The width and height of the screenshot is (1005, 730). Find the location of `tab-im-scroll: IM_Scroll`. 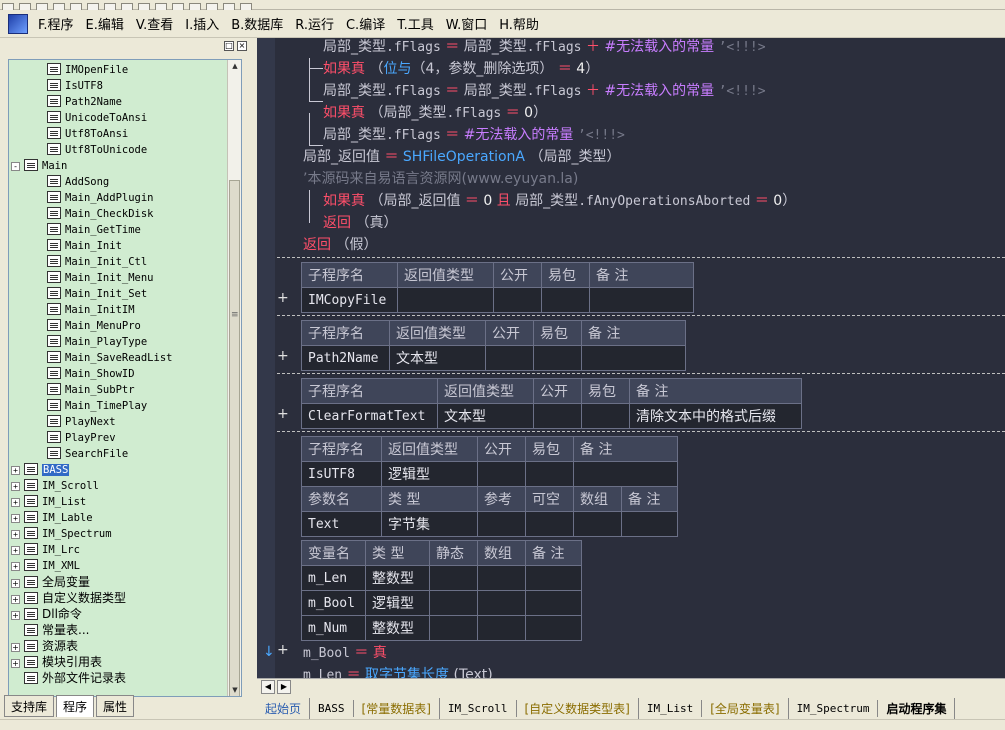

tab-im-scroll: IM_Scroll is located at coordinates (478, 708).